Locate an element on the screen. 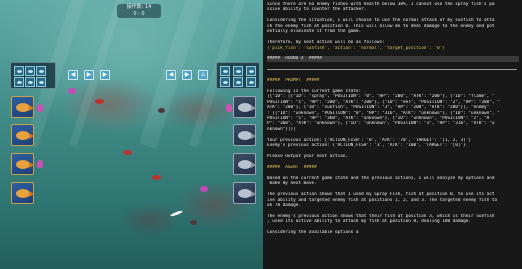 Image resolution: width=522 pixels, height=269 pixels. round-counter: 操作数: 14 0 : 0 is located at coordinates (139, 11).